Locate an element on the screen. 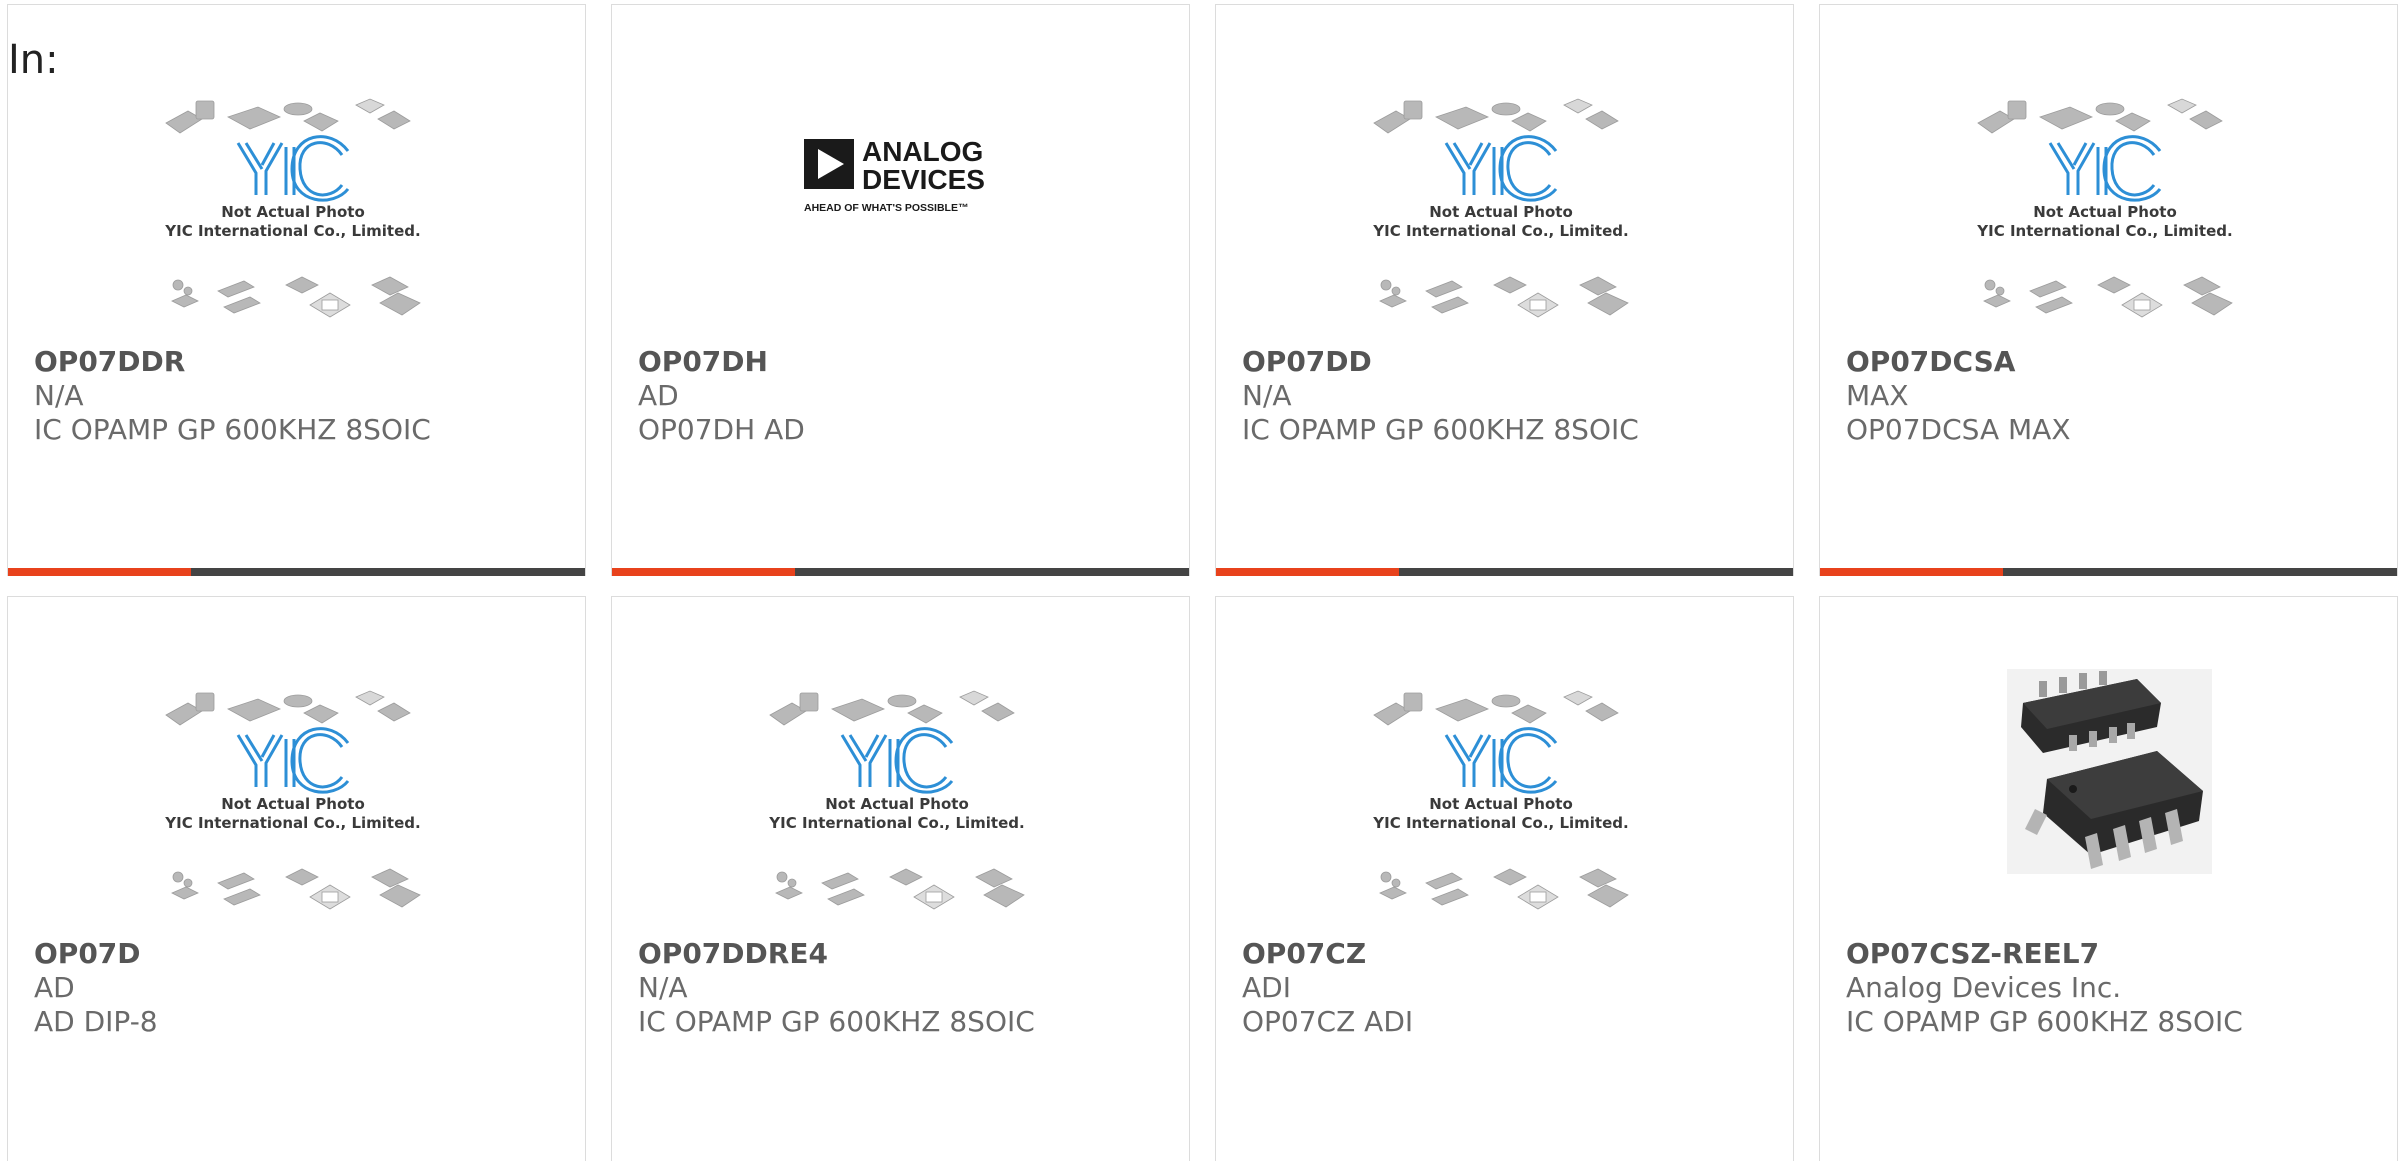 This screenshot has height=1161, width=2400. product-photo is located at coordinates (2109, 771).